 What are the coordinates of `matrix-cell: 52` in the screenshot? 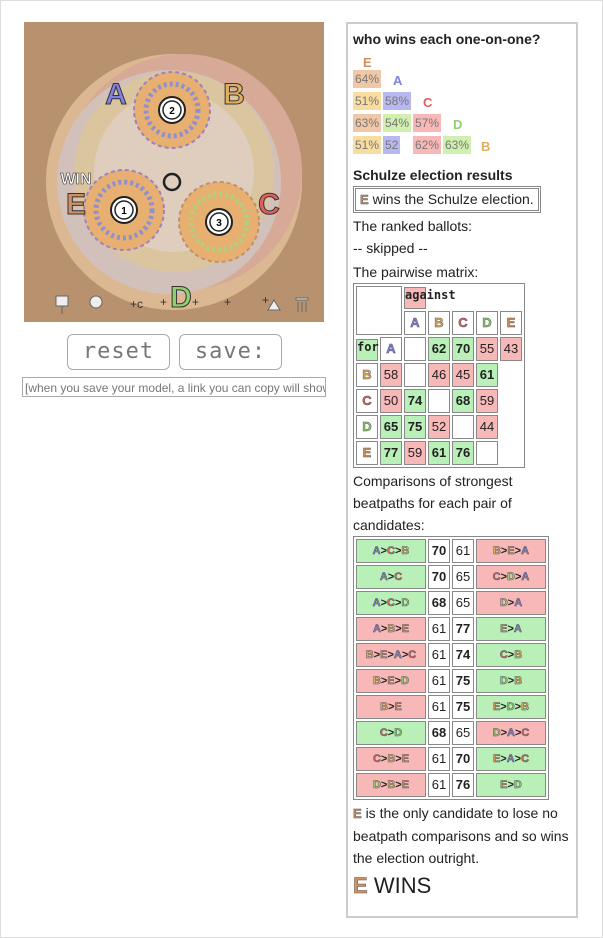 It's located at (439, 427).